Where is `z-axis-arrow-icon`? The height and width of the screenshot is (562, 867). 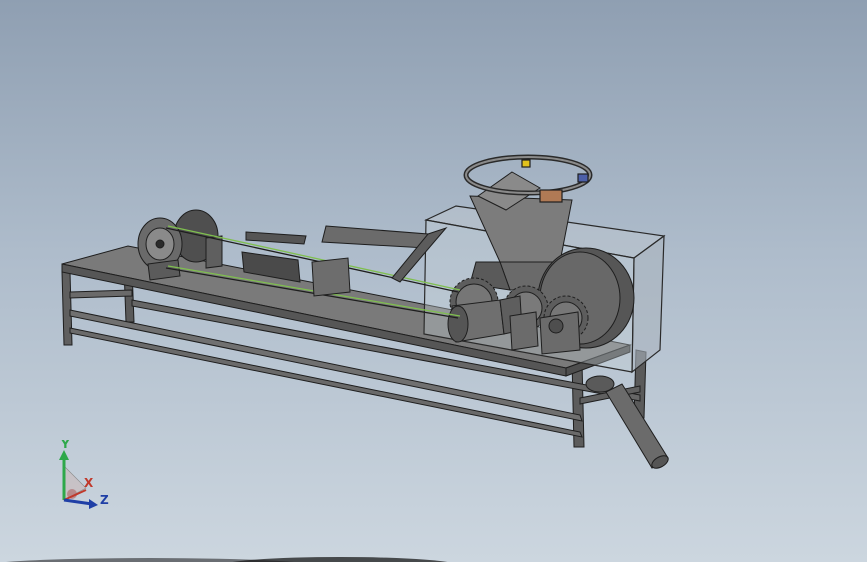
z-axis-arrow-icon is located at coordinates (93, 504).